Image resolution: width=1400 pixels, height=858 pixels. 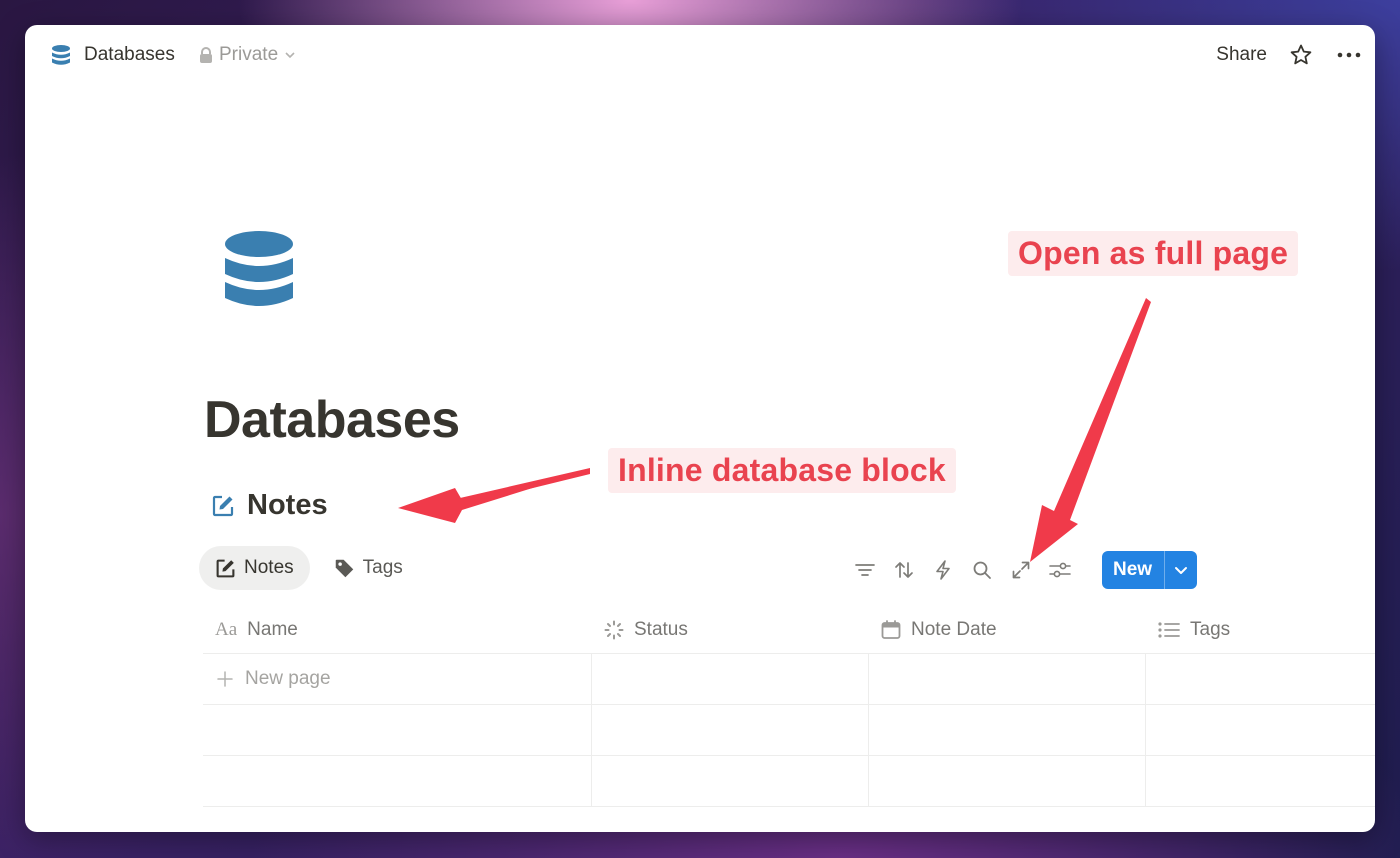 What do you see at coordinates (1133, 570) in the screenshot?
I see `new-button: New` at bounding box center [1133, 570].